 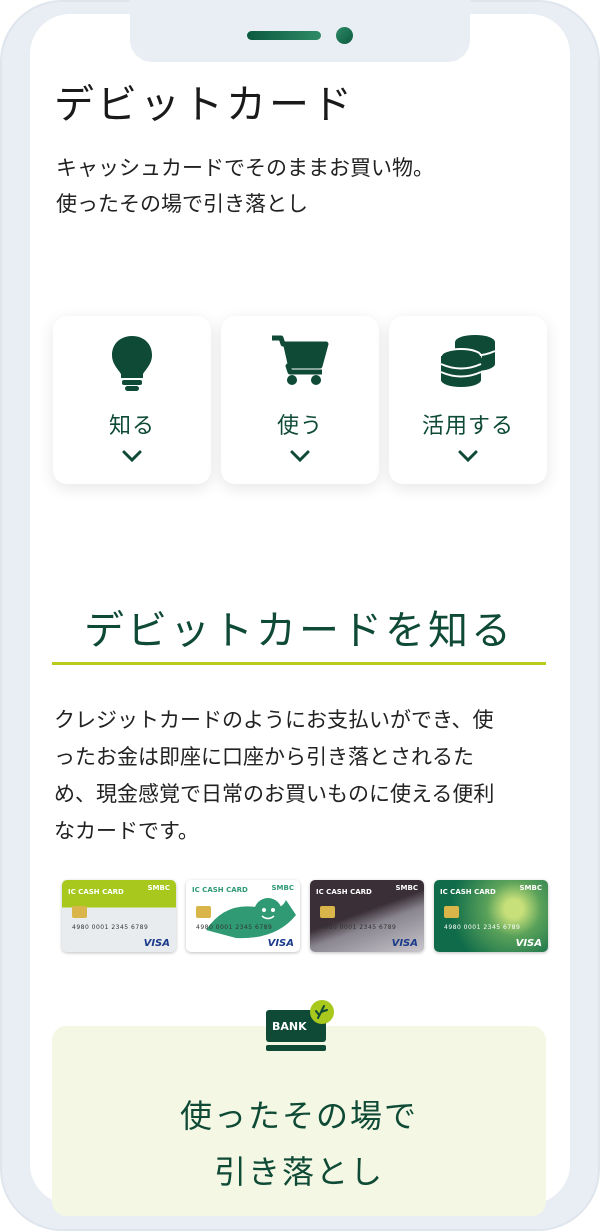 I want to click on promo-line: 引き落とし, so click(x=298, y=1172).